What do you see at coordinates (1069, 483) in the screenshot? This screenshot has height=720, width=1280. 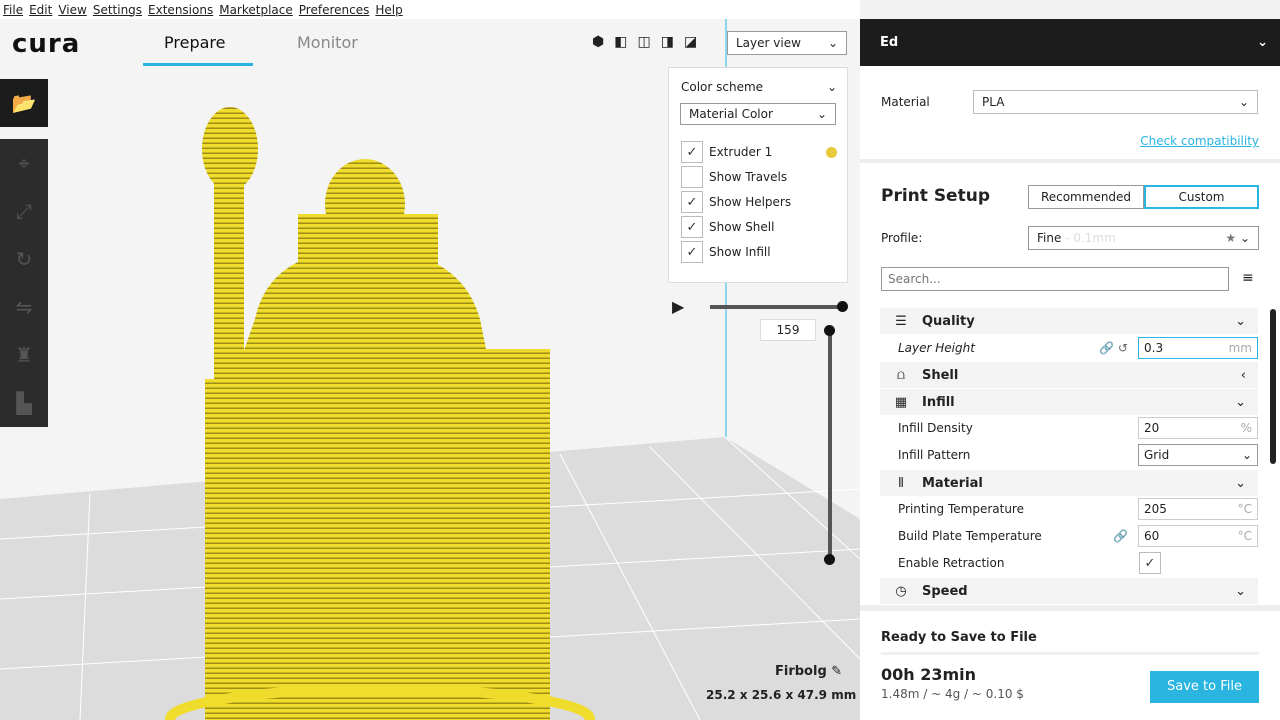 I see `material-section: ⦀ Material ⌄` at bounding box center [1069, 483].